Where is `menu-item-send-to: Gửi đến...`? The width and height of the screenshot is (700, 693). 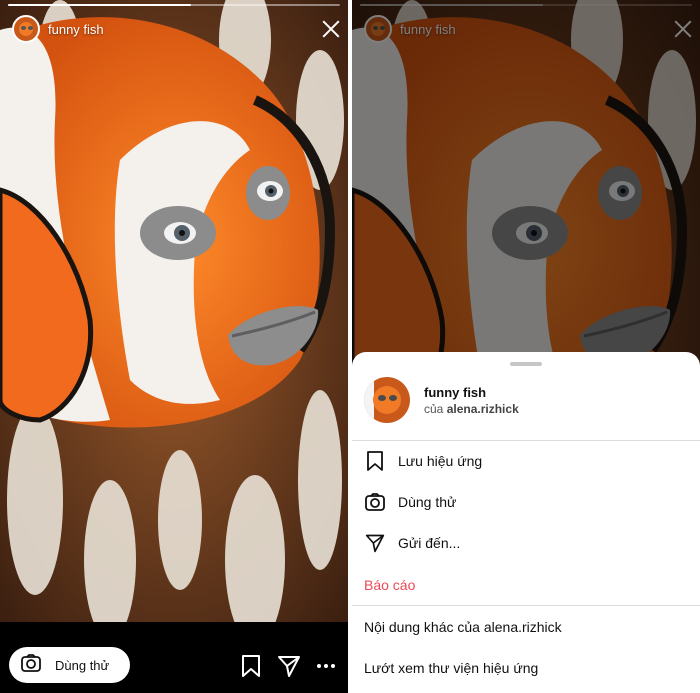 menu-item-send-to: Gửi đến... is located at coordinates (526, 543).